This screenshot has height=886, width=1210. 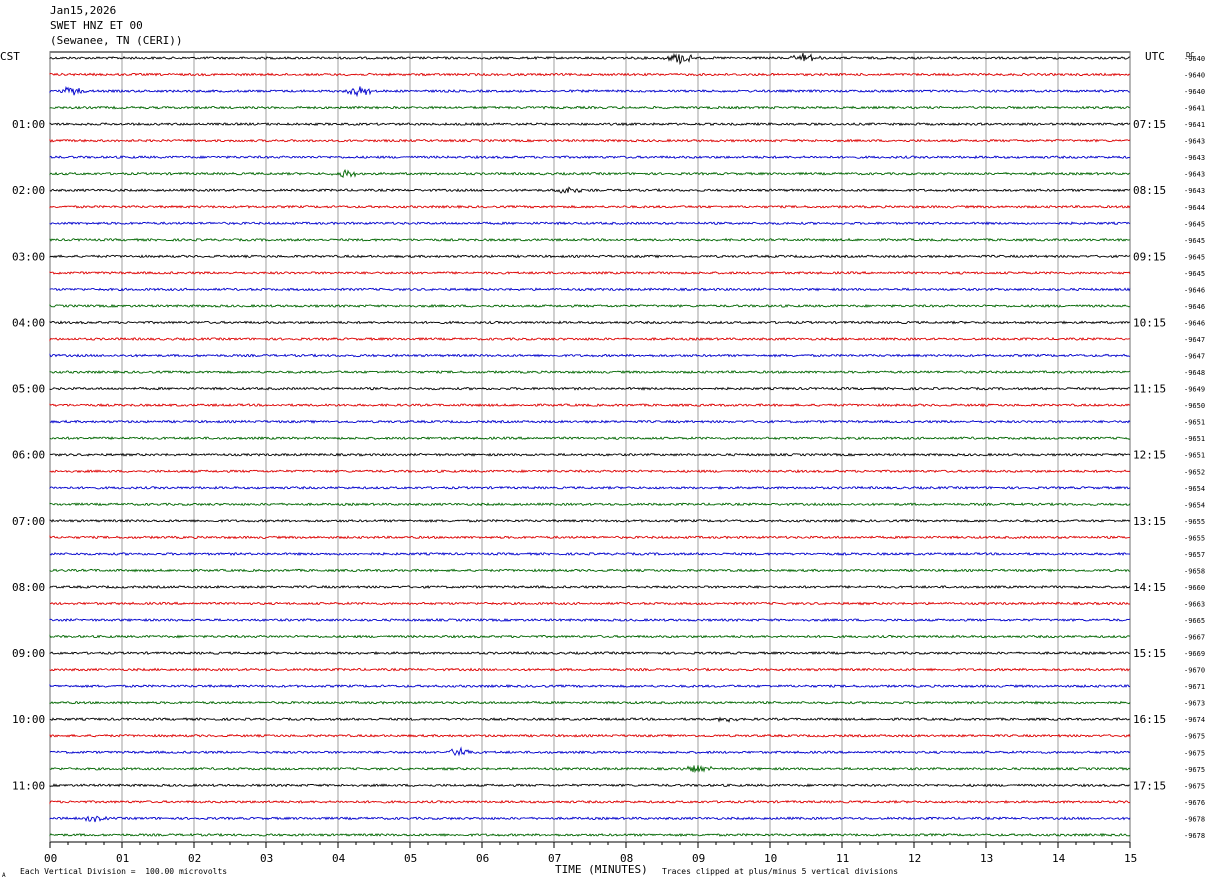 What do you see at coordinates (770, 858) in the screenshot?
I see `x-tick-label: 10` at bounding box center [770, 858].